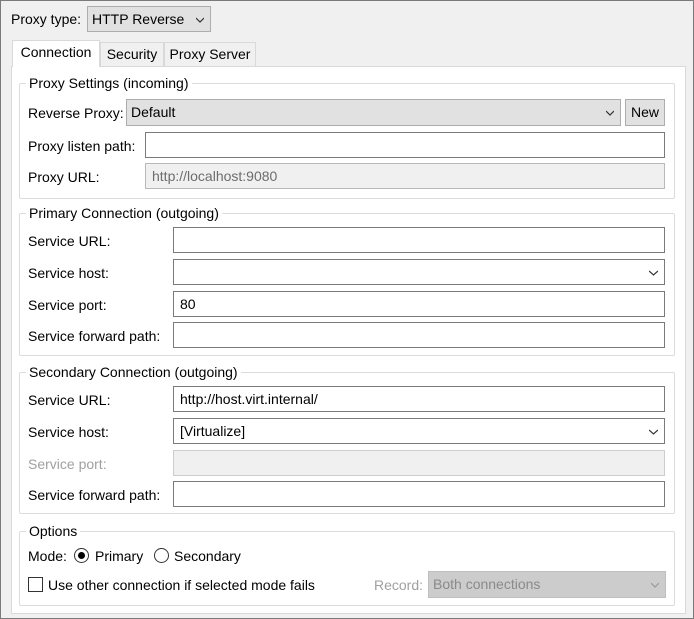 The image size is (694, 619). I want to click on new-button-label: New, so click(644, 112).